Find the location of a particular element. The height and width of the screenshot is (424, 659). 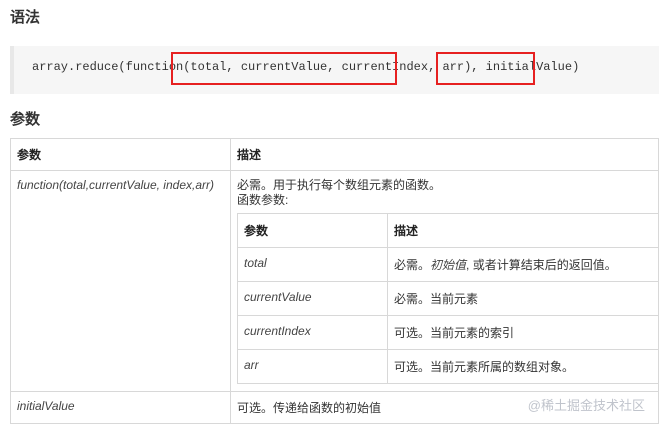

inner-param-total: total is located at coordinates (313, 265).